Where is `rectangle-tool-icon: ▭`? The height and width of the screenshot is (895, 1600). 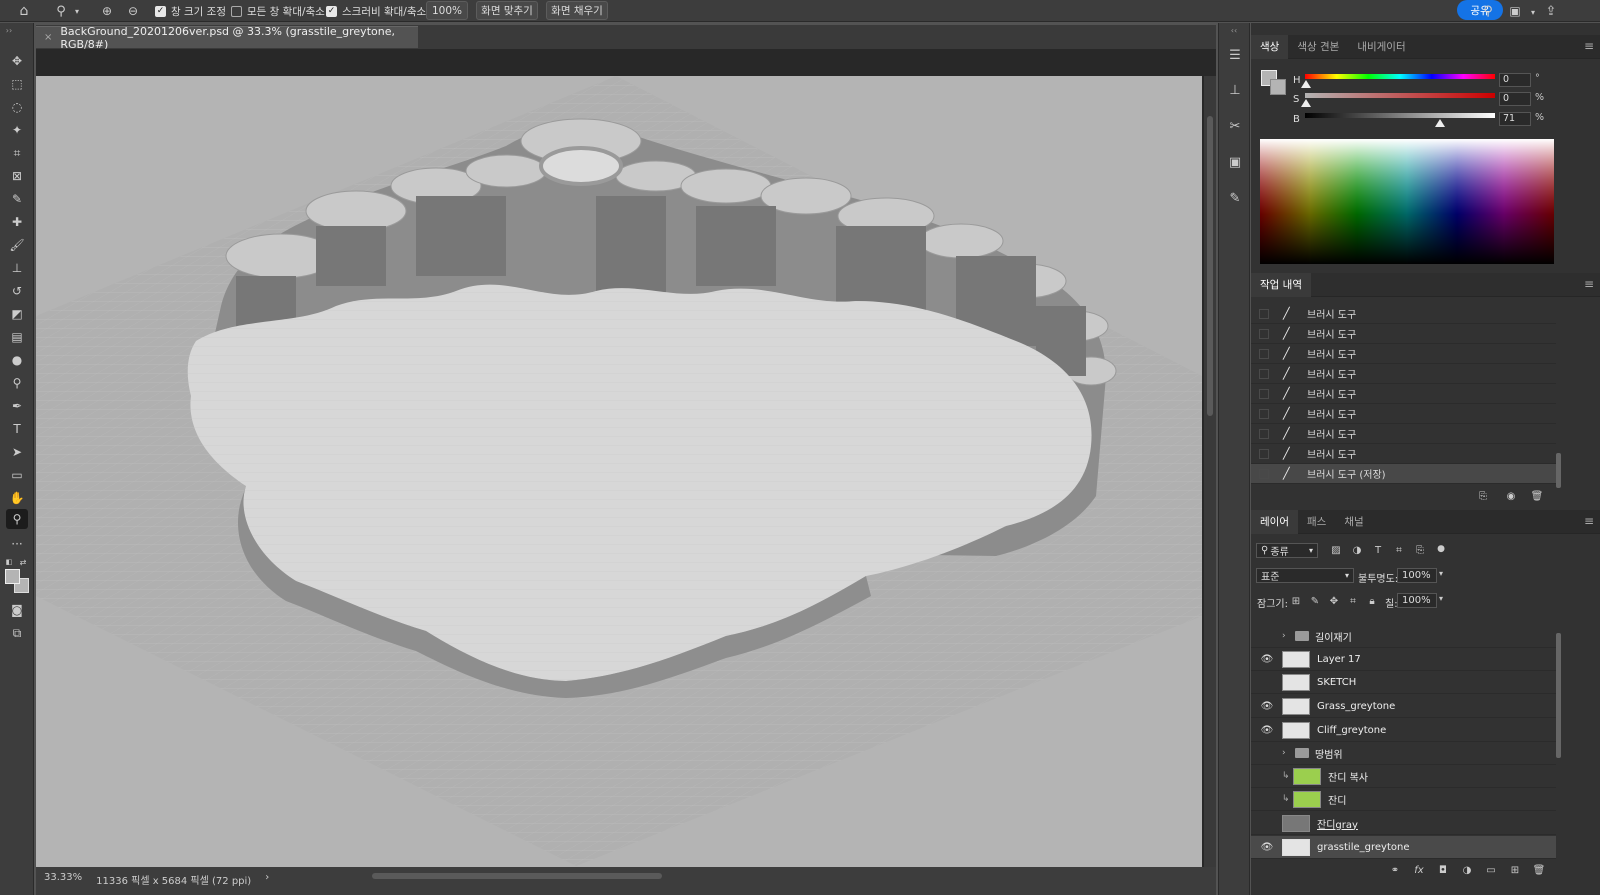 rectangle-tool-icon: ▭ is located at coordinates (17, 475).